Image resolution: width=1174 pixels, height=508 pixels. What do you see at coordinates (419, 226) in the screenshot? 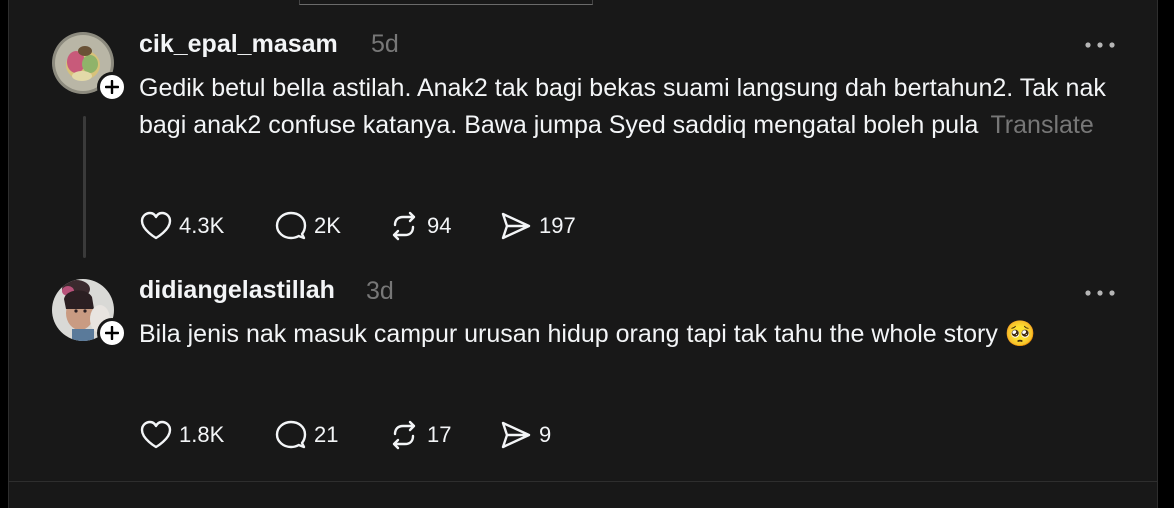
I see `repost-button: 94` at bounding box center [419, 226].